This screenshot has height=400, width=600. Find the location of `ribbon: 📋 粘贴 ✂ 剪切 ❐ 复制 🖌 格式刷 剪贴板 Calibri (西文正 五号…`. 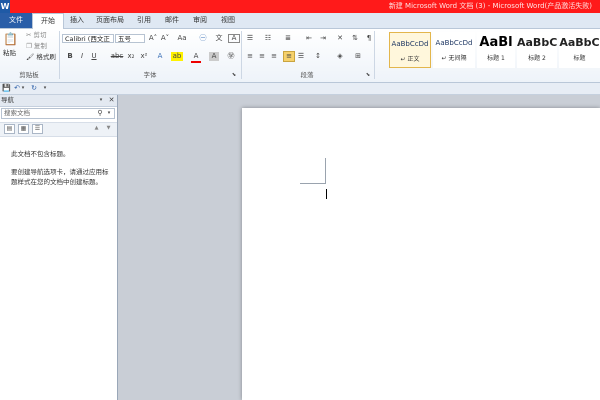

ribbon: 📋 粘贴 ✂ 剪切 ❐ 复制 🖌 格式刷 剪贴板 Calibri (西文正 五号… is located at coordinates (300, 56).